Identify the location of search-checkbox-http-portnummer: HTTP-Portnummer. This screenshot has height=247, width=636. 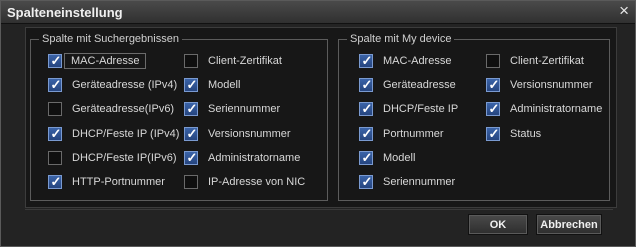
(106, 182).